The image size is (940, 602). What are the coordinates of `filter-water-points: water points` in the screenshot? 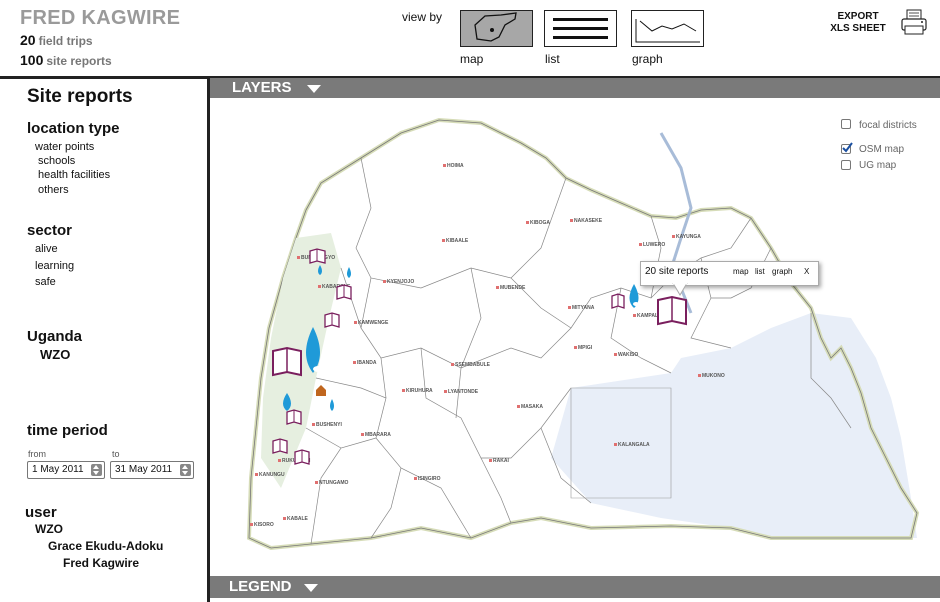 It's located at (64, 147).